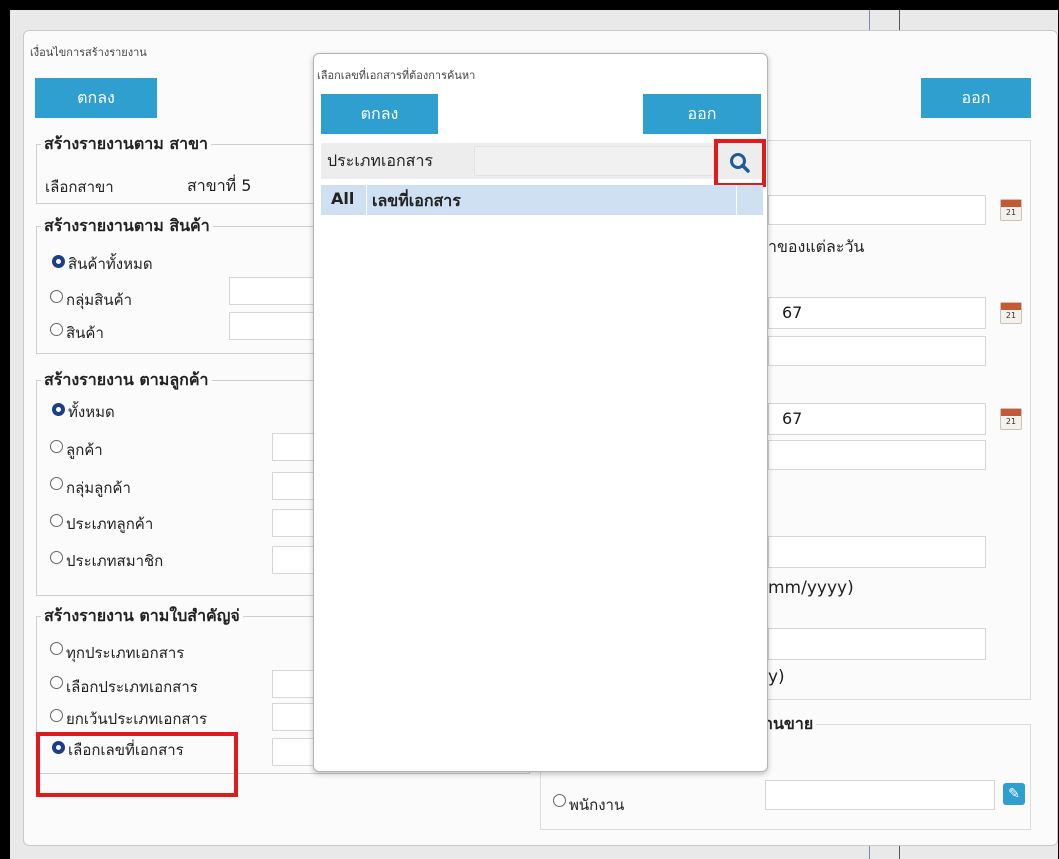 This screenshot has width=1059, height=859. I want to click on exit-button: ออก, so click(976, 98).